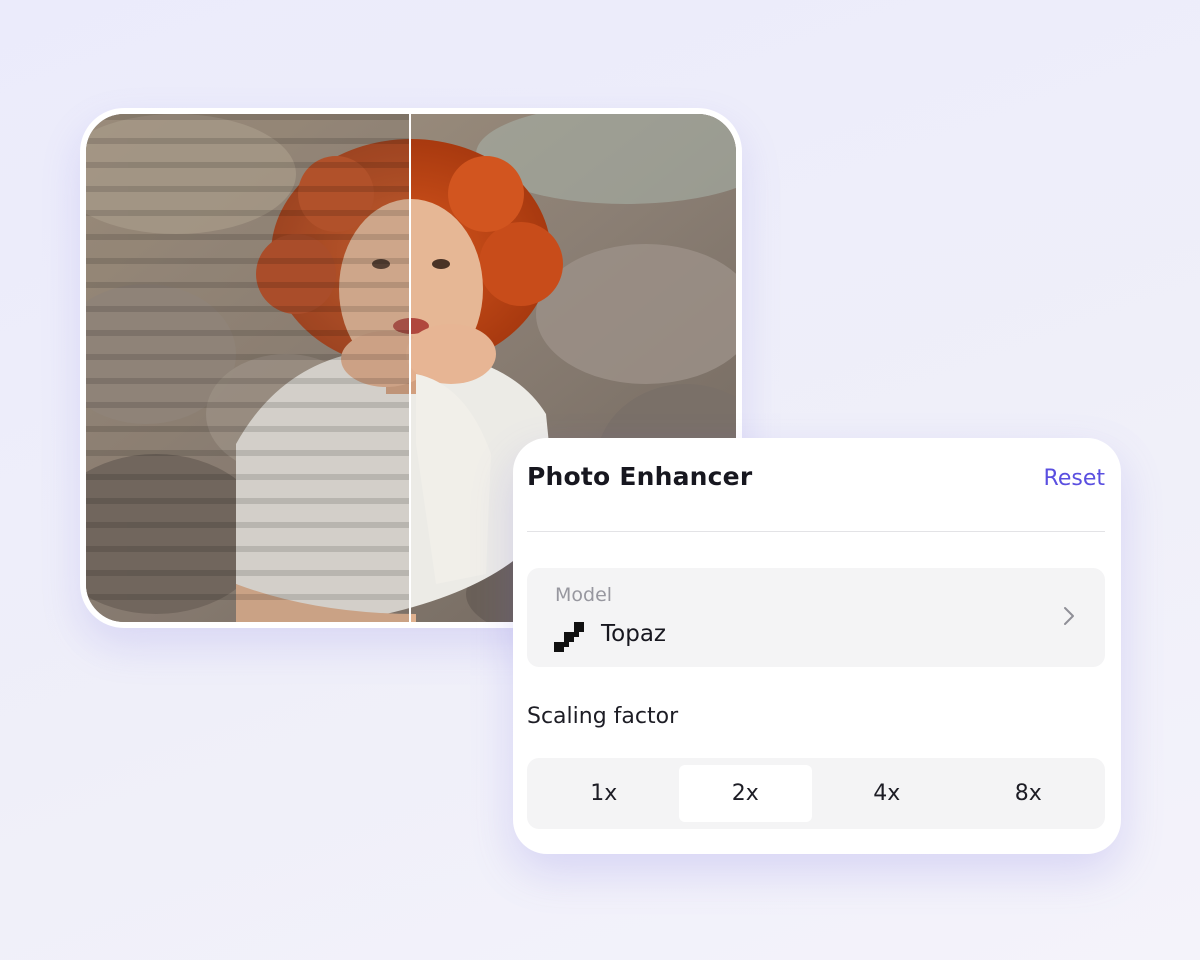 The height and width of the screenshot is (960, 1200). Describe the element at coordinates (816, 617) in the screenshot. I see `model-selector: Model Topaz` at that location.